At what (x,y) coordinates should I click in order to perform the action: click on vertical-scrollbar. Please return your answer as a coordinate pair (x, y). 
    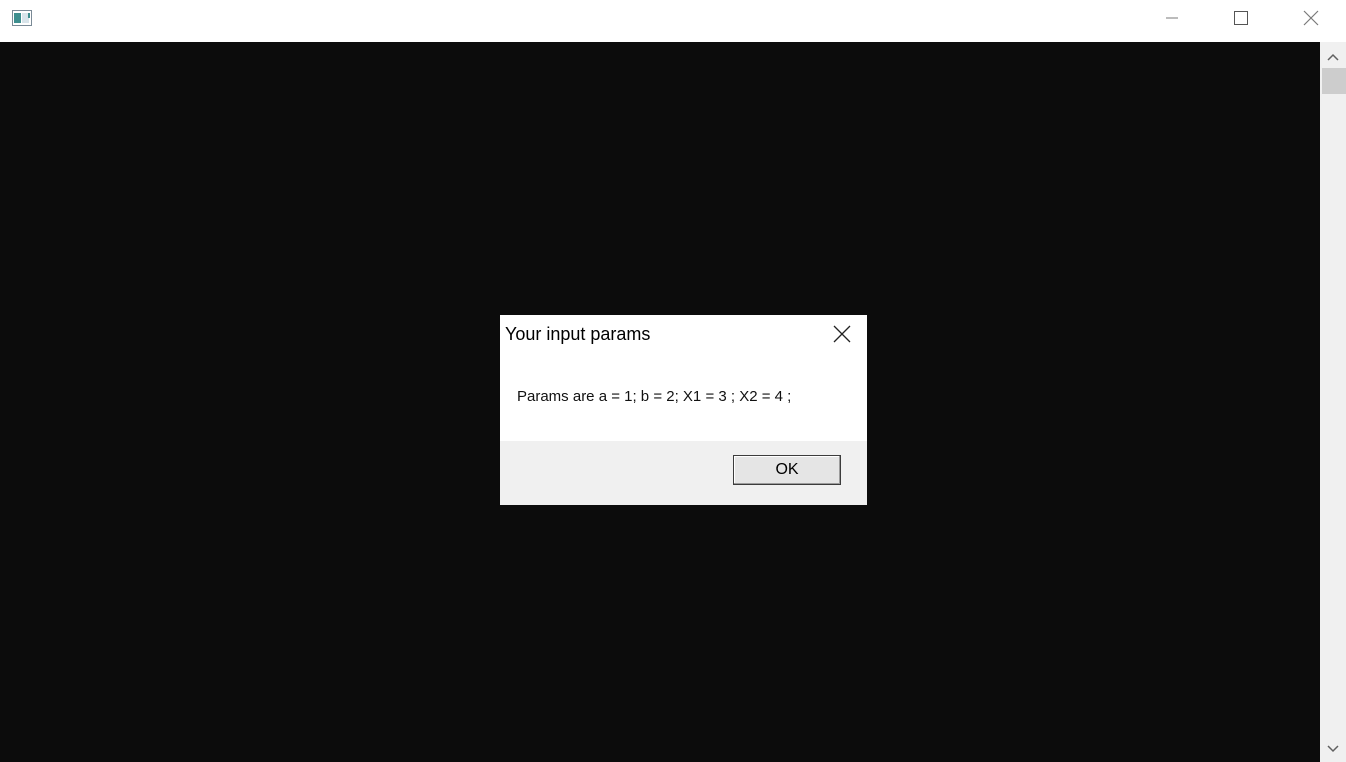
    Looking at the image, I should click on (1333, 402).